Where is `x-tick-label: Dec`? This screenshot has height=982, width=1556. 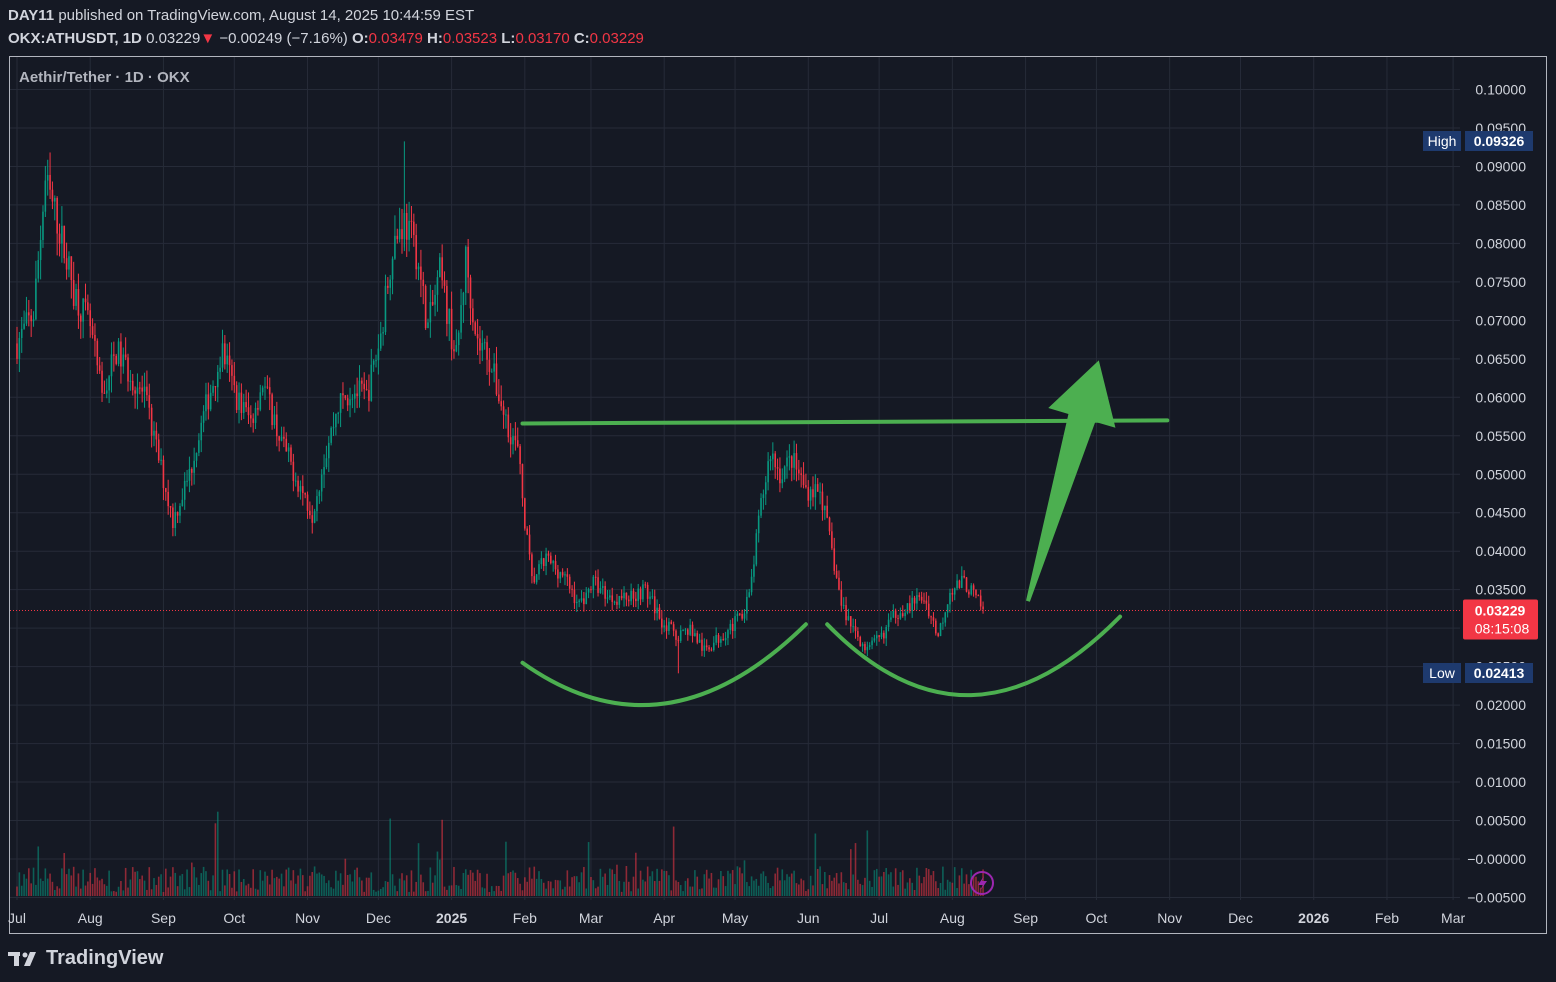
x-tick-label: Dec is located at coordinates (1240, 918).